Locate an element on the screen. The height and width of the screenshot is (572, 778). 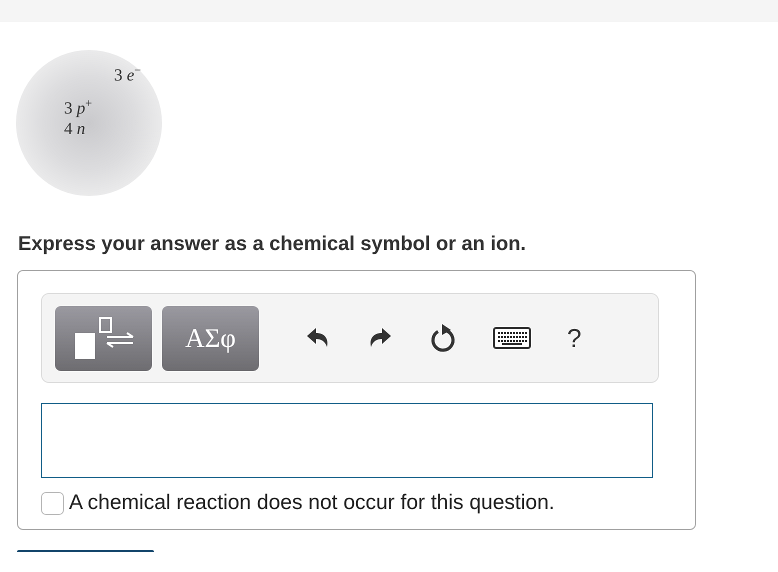
instruction-text: Express your answer as a chemical symbol or an ion. is located at coordinates (272, 244).